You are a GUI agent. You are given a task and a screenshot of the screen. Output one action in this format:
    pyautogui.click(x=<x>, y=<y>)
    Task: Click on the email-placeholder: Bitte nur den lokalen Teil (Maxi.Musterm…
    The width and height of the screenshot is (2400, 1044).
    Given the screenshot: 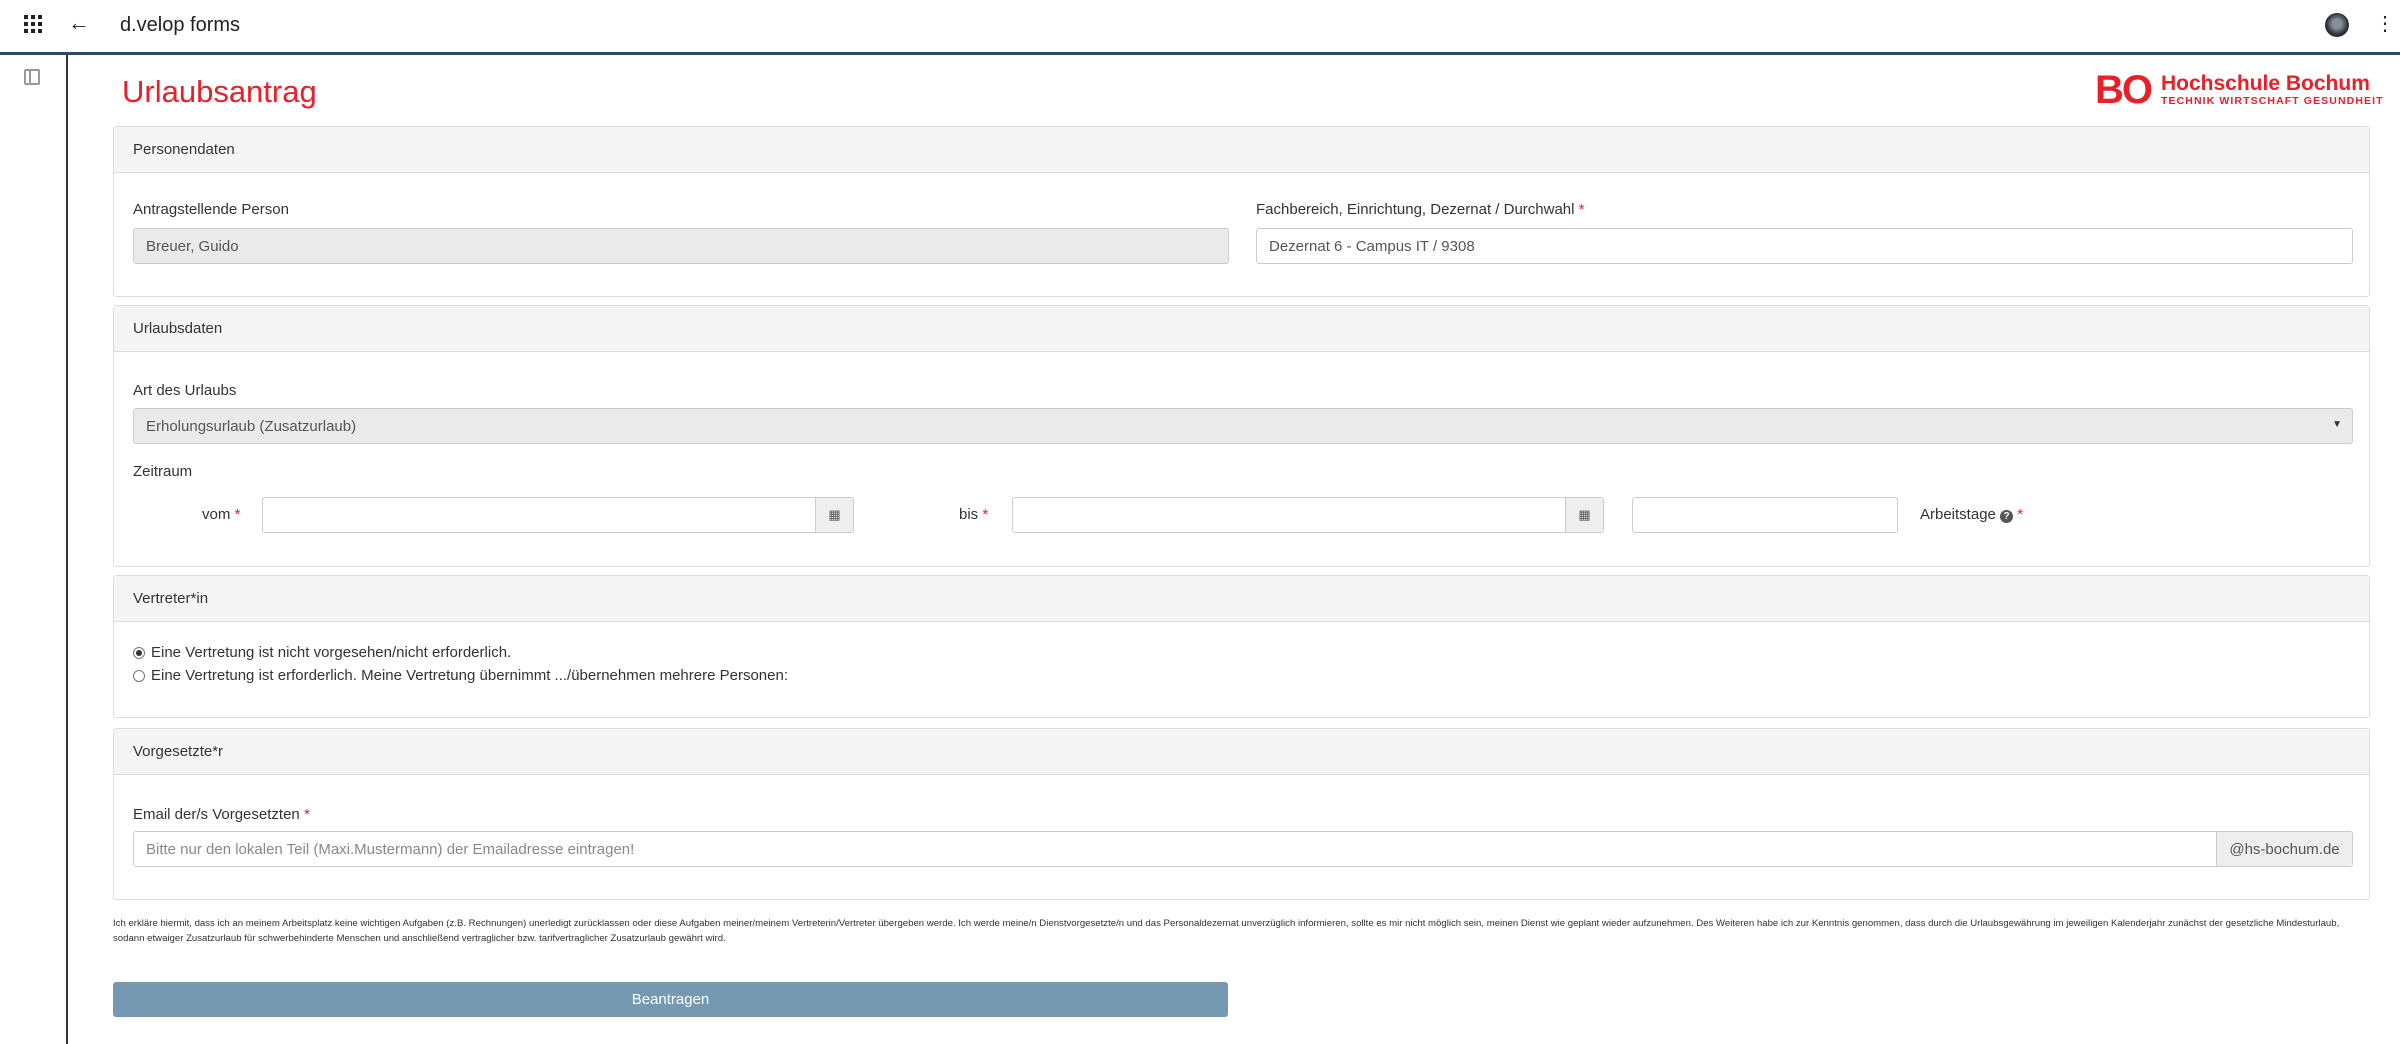 What is the action you would take?
    pyautogui.click(x=390, y=849)
    